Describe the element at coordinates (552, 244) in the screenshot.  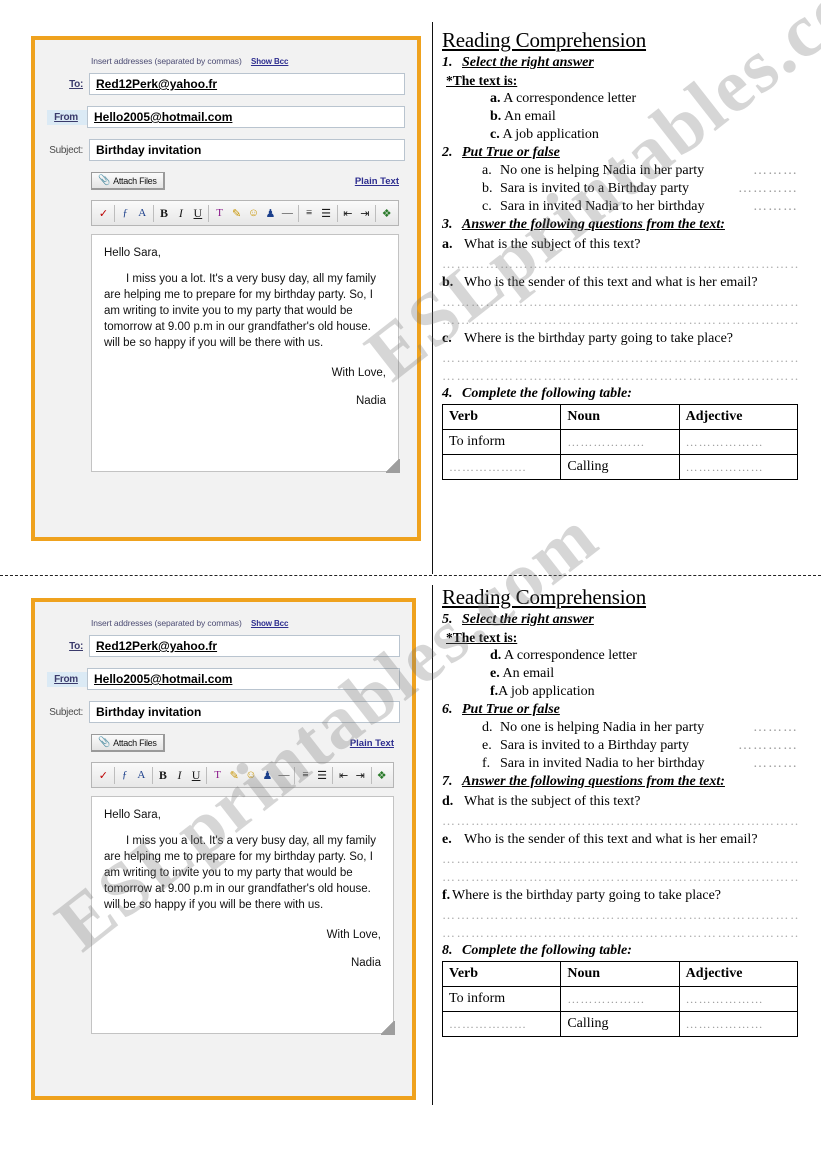
I see `open-question-a-text: What is the subject of this text?` at that location.